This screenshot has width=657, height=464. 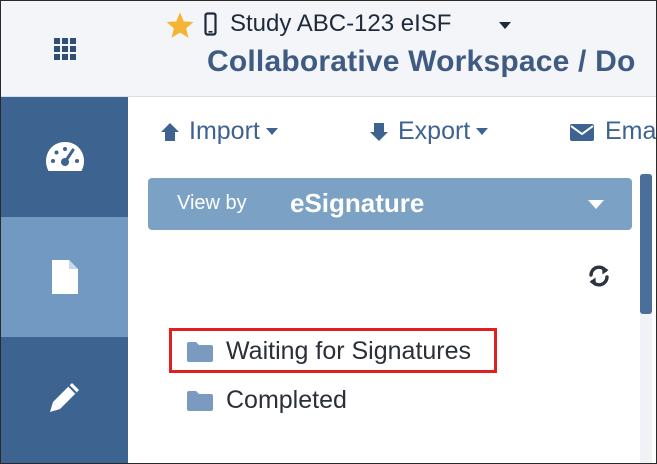 What do you see at coordinates (646, 244) in the screenshot?
I see `scrollbar-thumb` at bounding box center [646, 244].